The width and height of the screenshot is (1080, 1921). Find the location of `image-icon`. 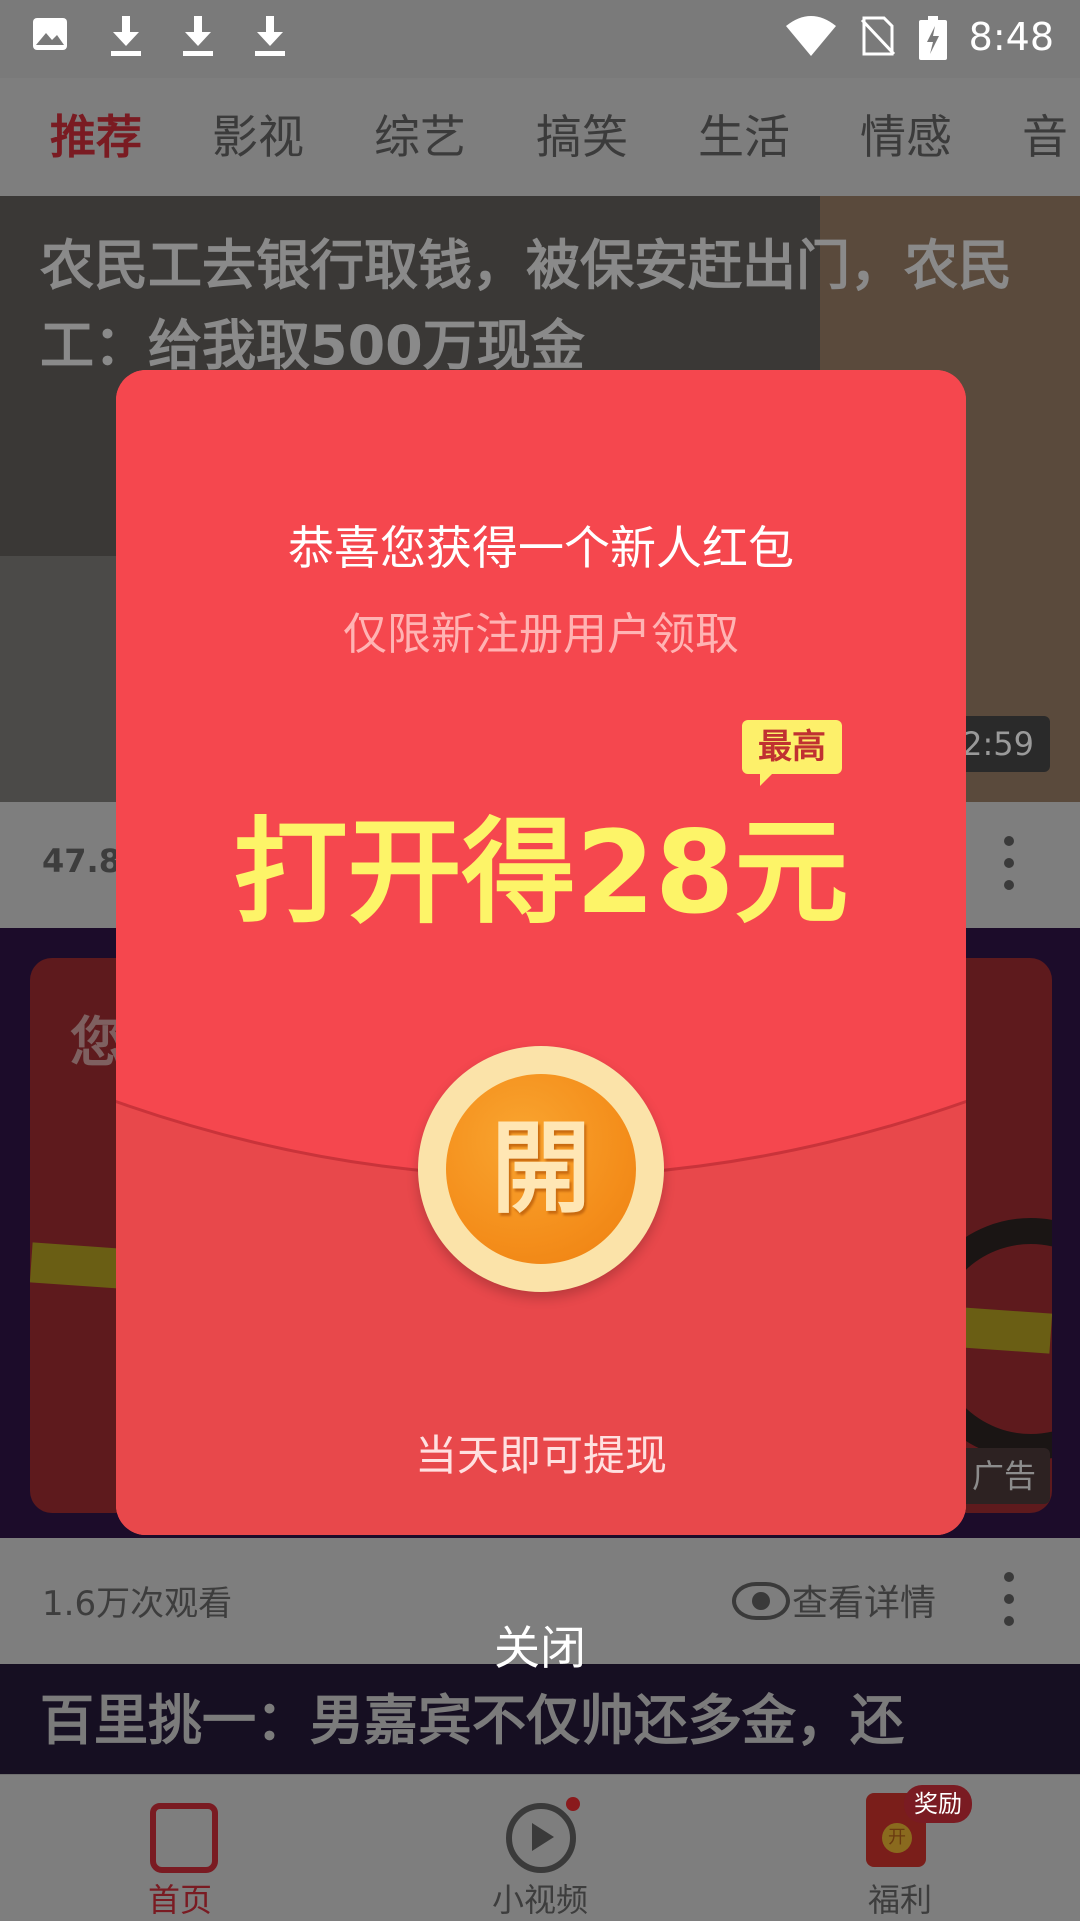

image-icon is located at coordinates (50, 38).